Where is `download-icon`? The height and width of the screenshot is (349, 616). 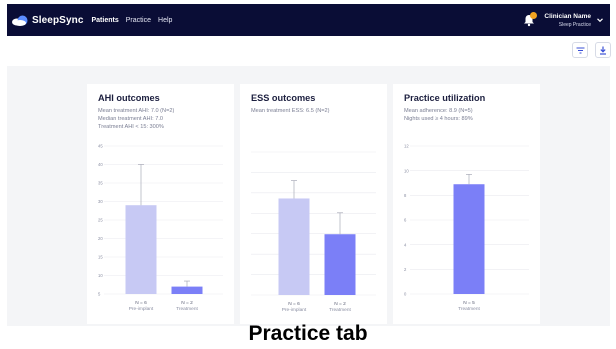 download-icon is located at coordinates (603, 50).